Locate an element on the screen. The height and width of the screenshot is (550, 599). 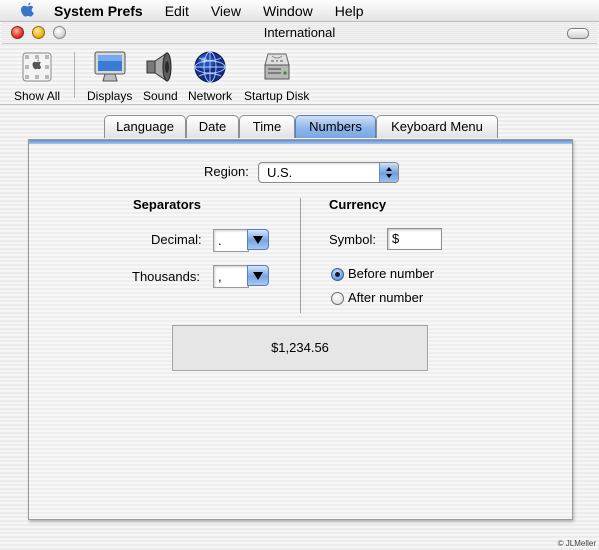
tab-bar: Language Date Time Numbers Keyboard Menu is located at coordinates (299, 127).